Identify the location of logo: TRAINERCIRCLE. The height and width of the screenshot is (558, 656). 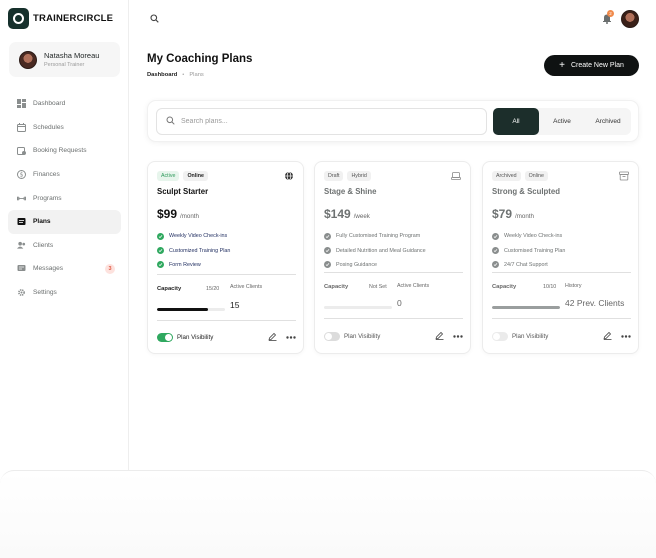
(60, 18).